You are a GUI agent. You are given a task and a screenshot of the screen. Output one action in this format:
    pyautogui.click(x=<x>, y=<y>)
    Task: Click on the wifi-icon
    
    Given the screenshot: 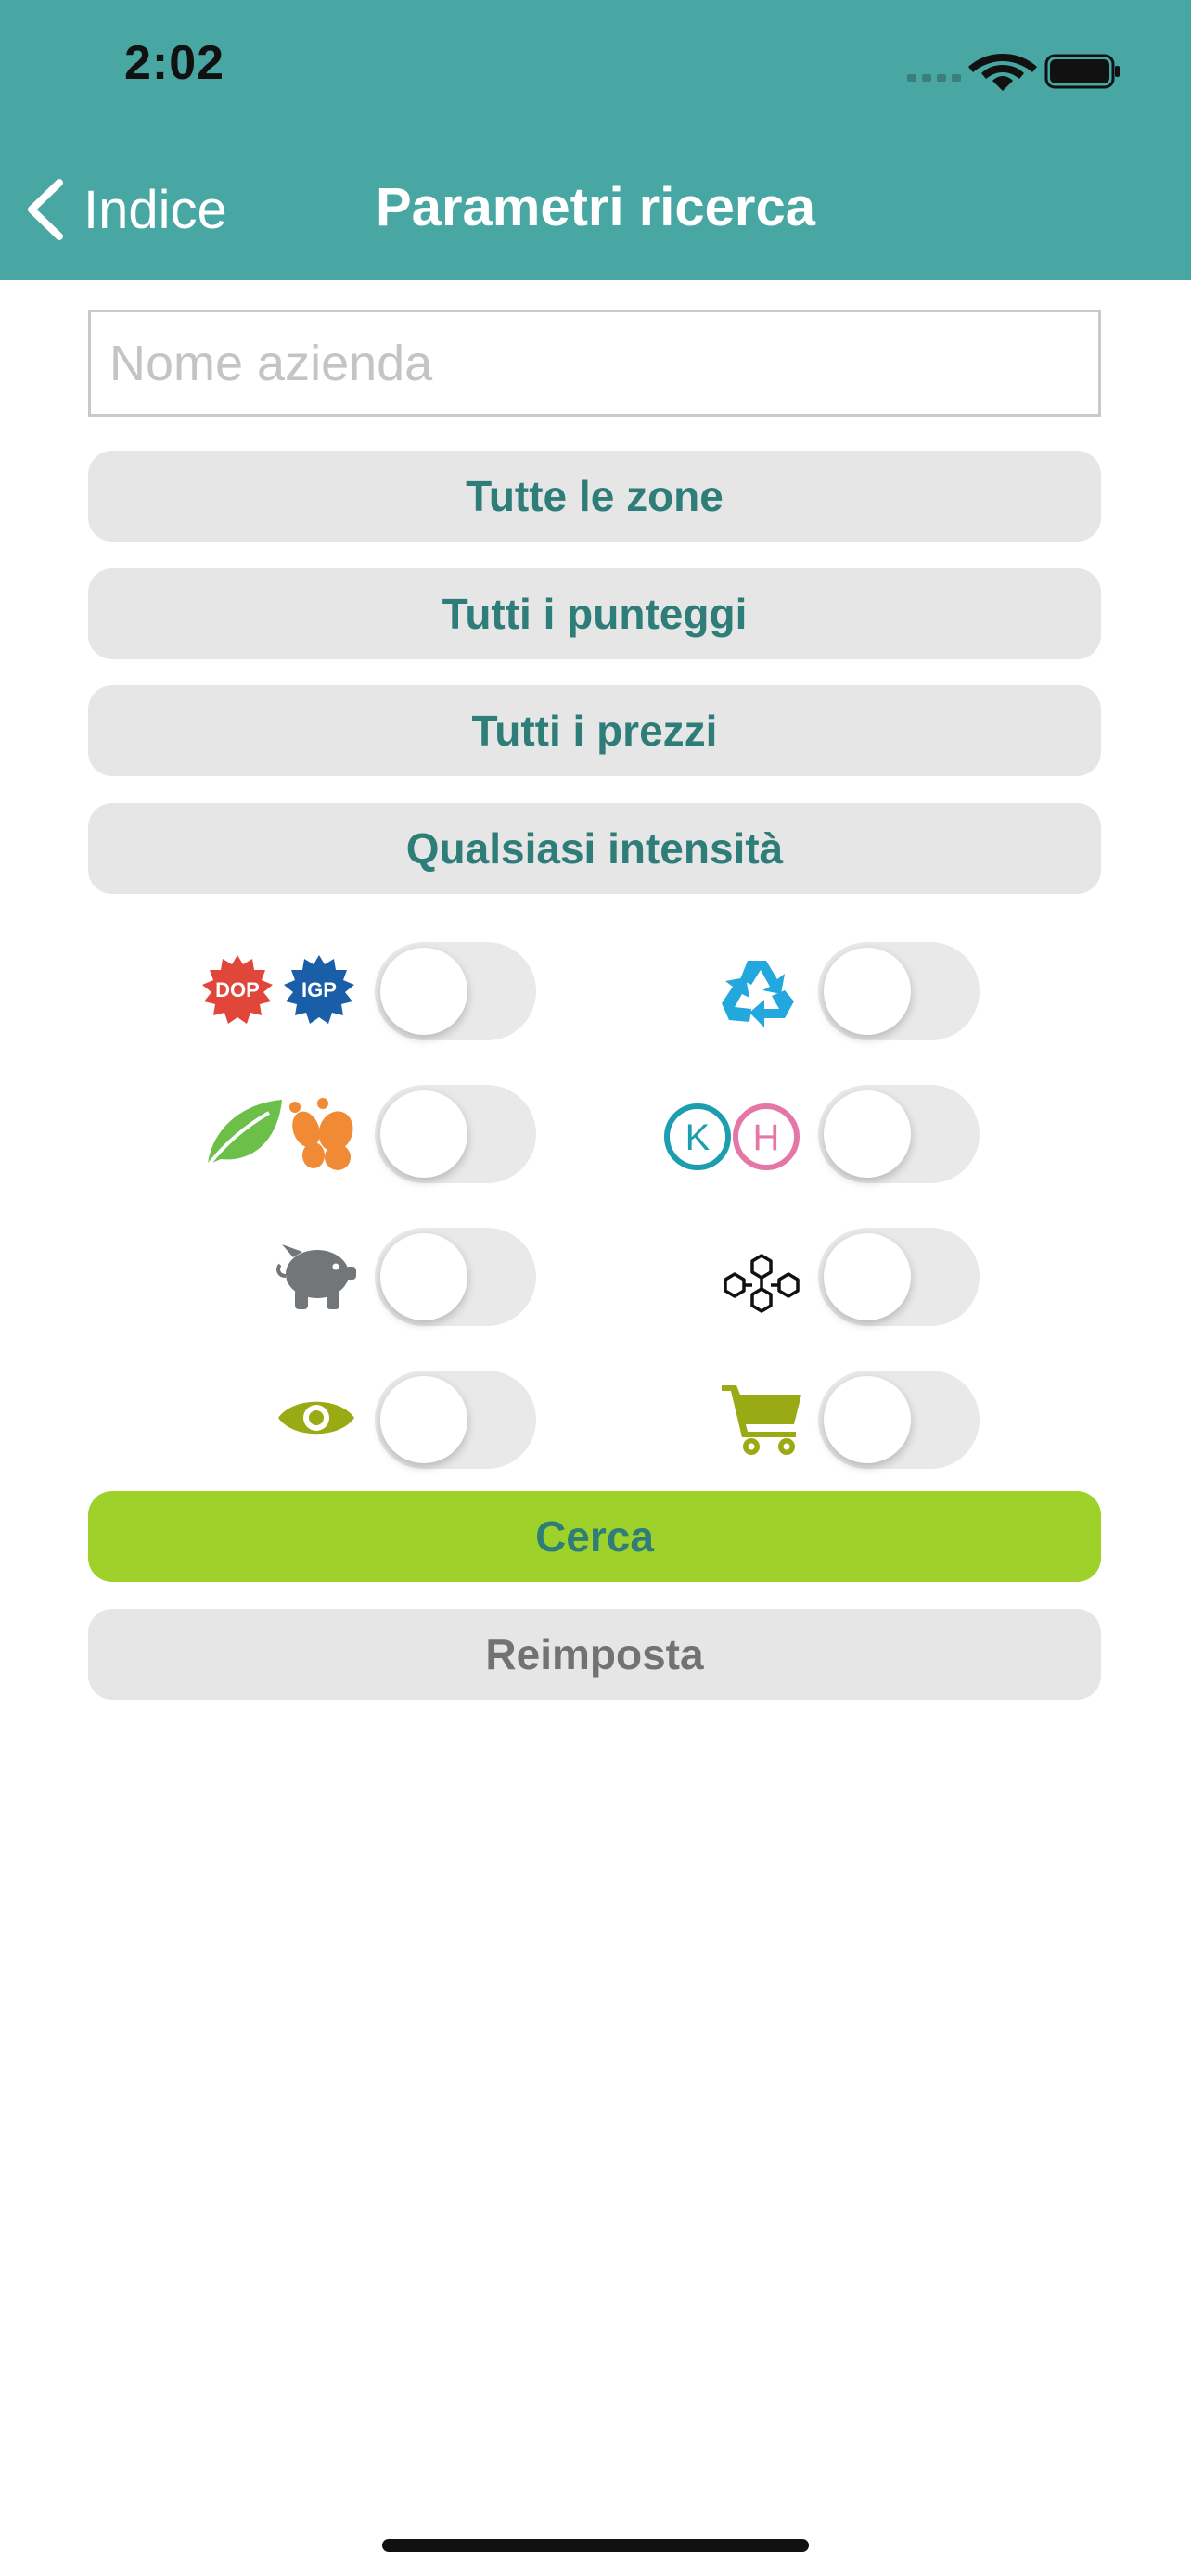 What is the action you would take?
    pyautogui.click(x=1003, y=72)
    